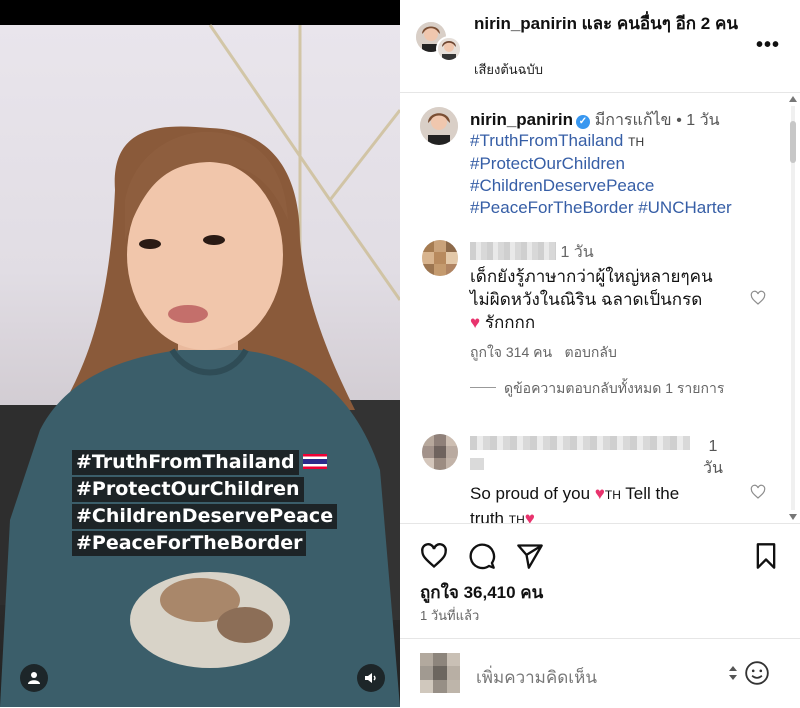 Image resolution: width=800 pixels, height=708 pixels. I want to click on hashtag-link: #PeaceForTheBorder #UNCHarter, so click(601, 207).